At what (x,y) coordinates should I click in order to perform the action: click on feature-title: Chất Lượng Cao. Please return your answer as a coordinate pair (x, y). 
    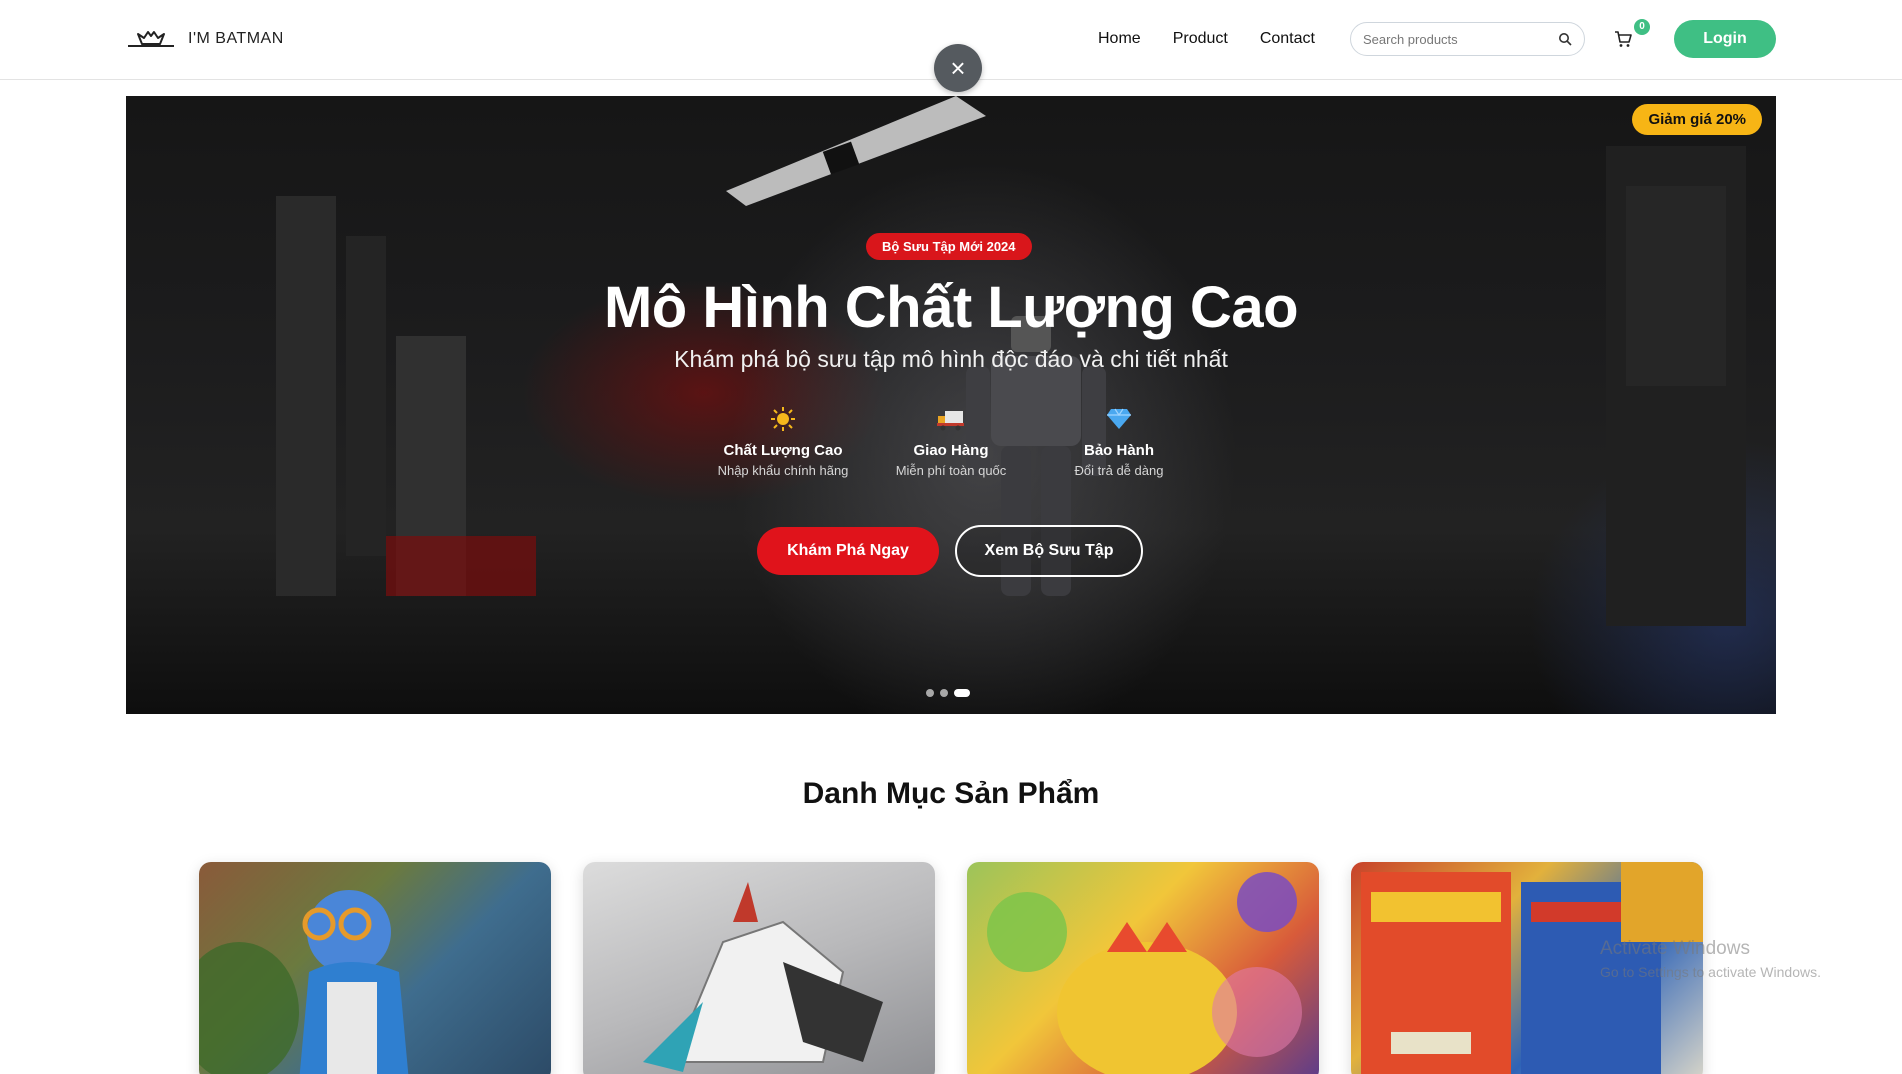
    Looking at the image, I should click on (783, 450).